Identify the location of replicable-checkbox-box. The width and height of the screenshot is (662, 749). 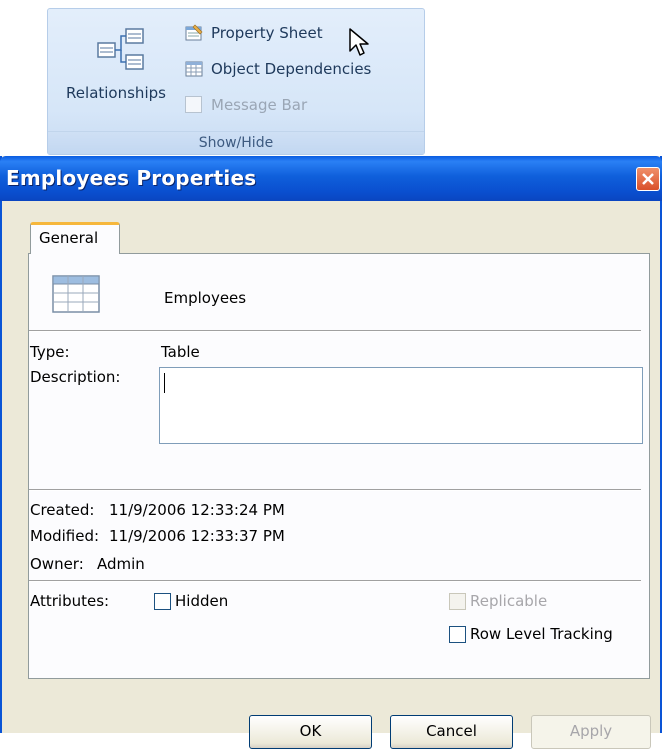
(457, 601).